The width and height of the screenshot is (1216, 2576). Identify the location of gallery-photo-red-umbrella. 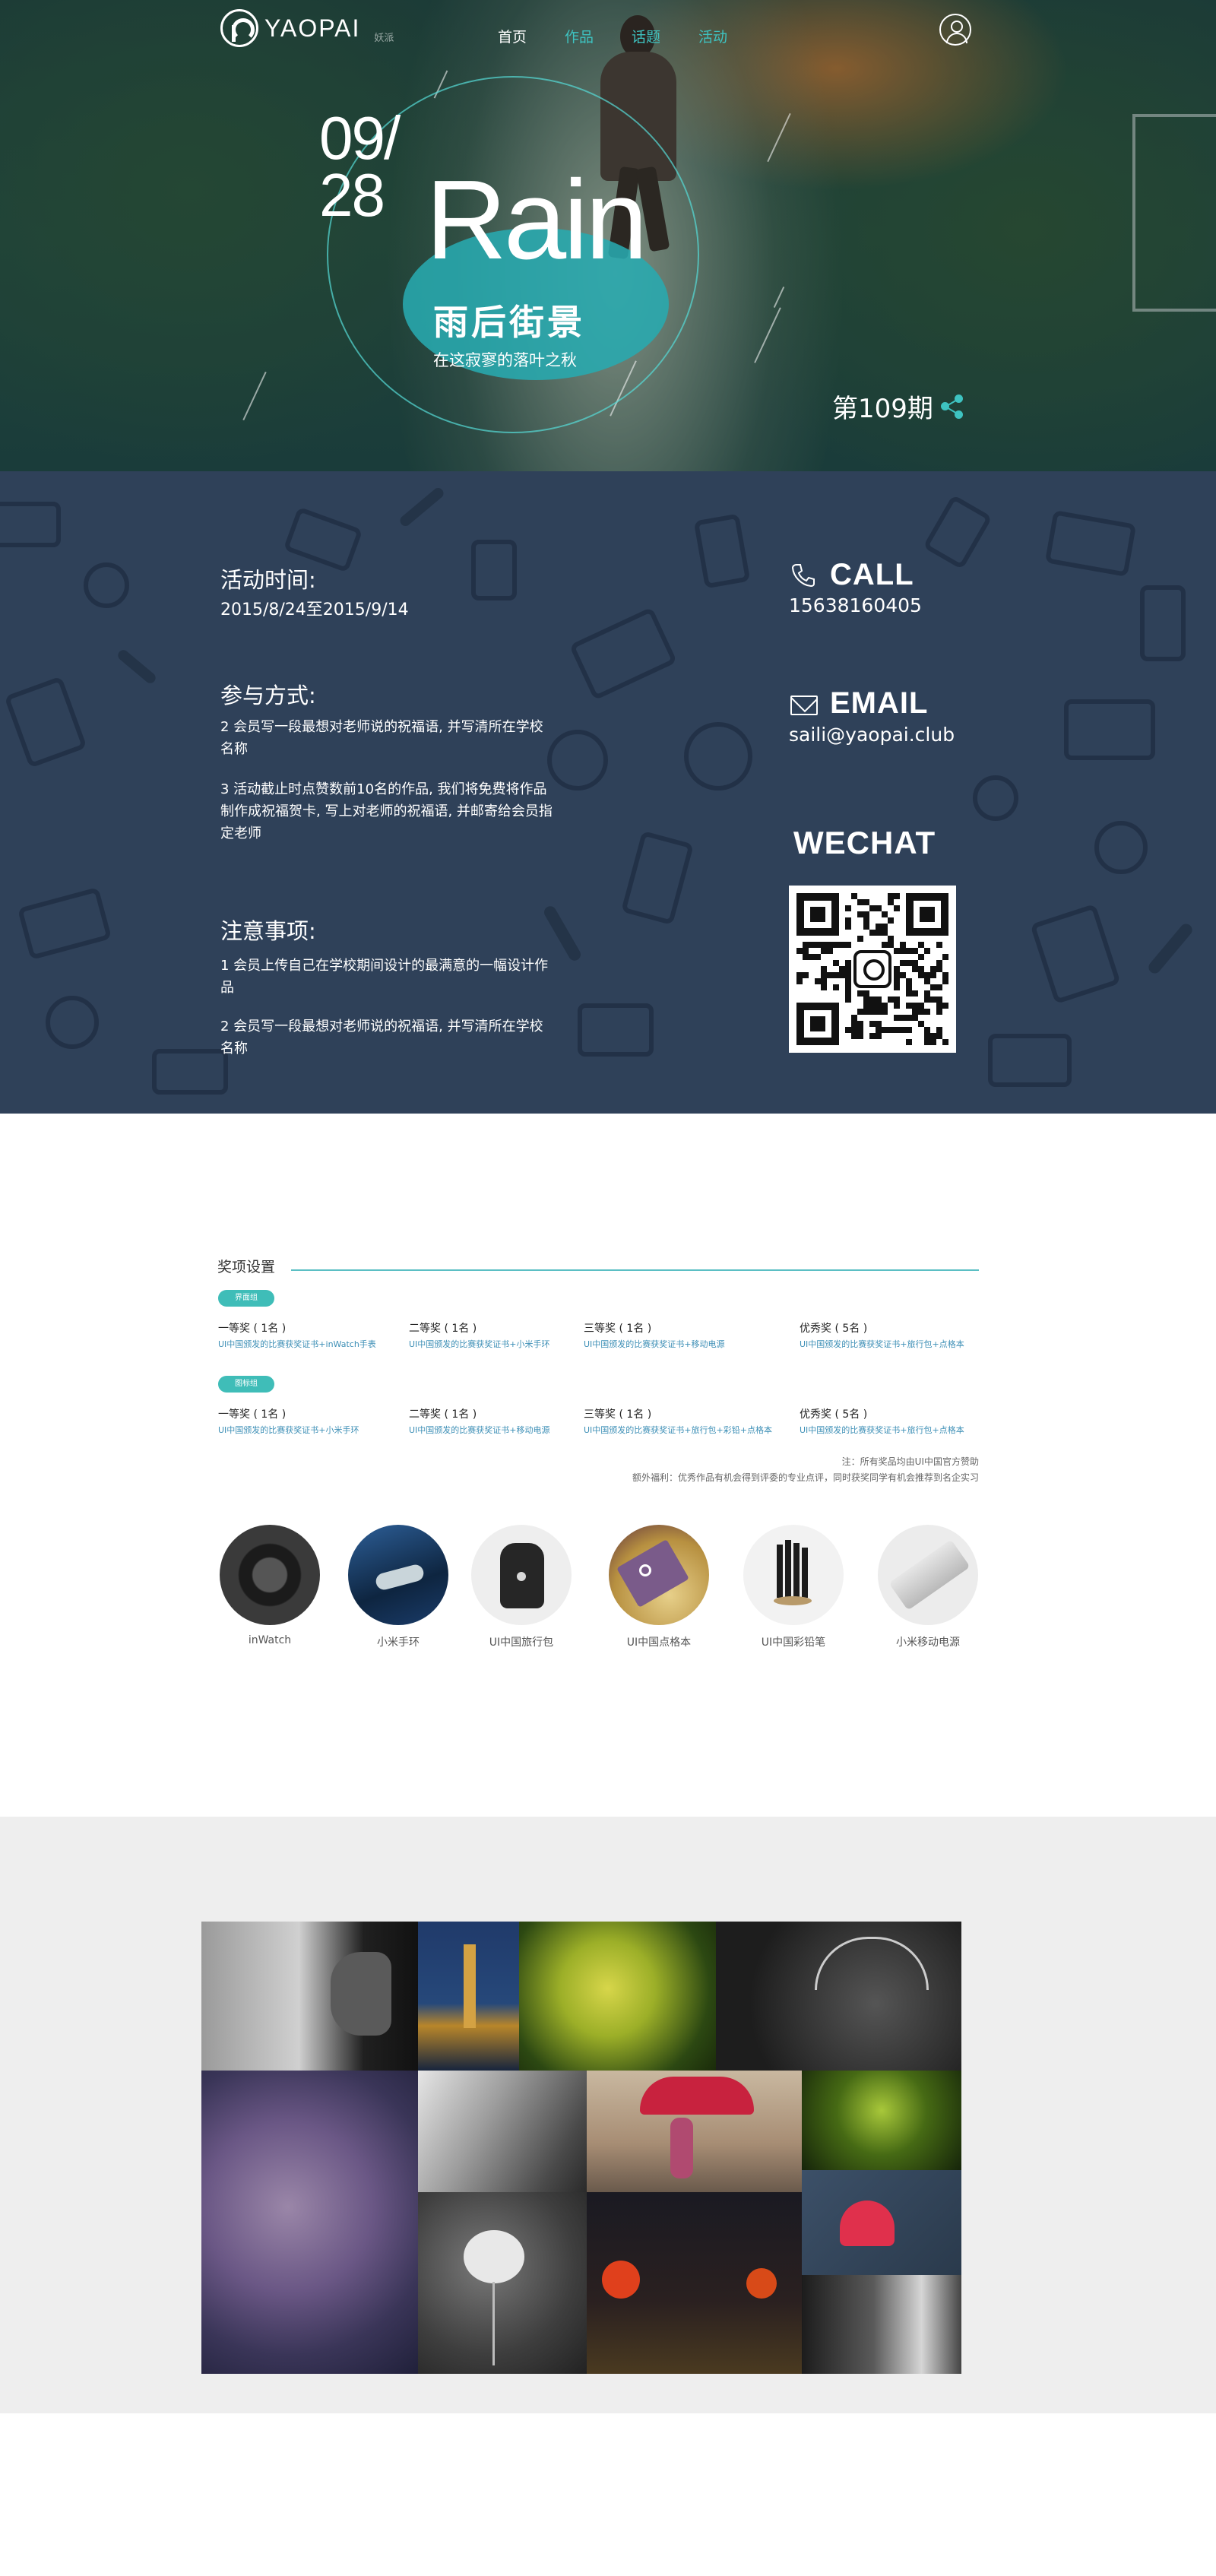
(695, 2131).